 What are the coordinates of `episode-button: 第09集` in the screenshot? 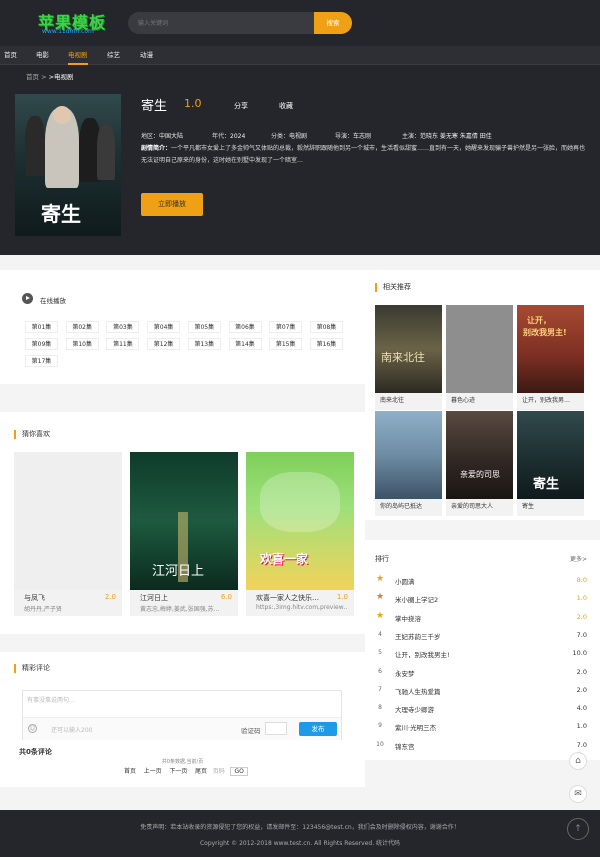 It's located at (41, 344).